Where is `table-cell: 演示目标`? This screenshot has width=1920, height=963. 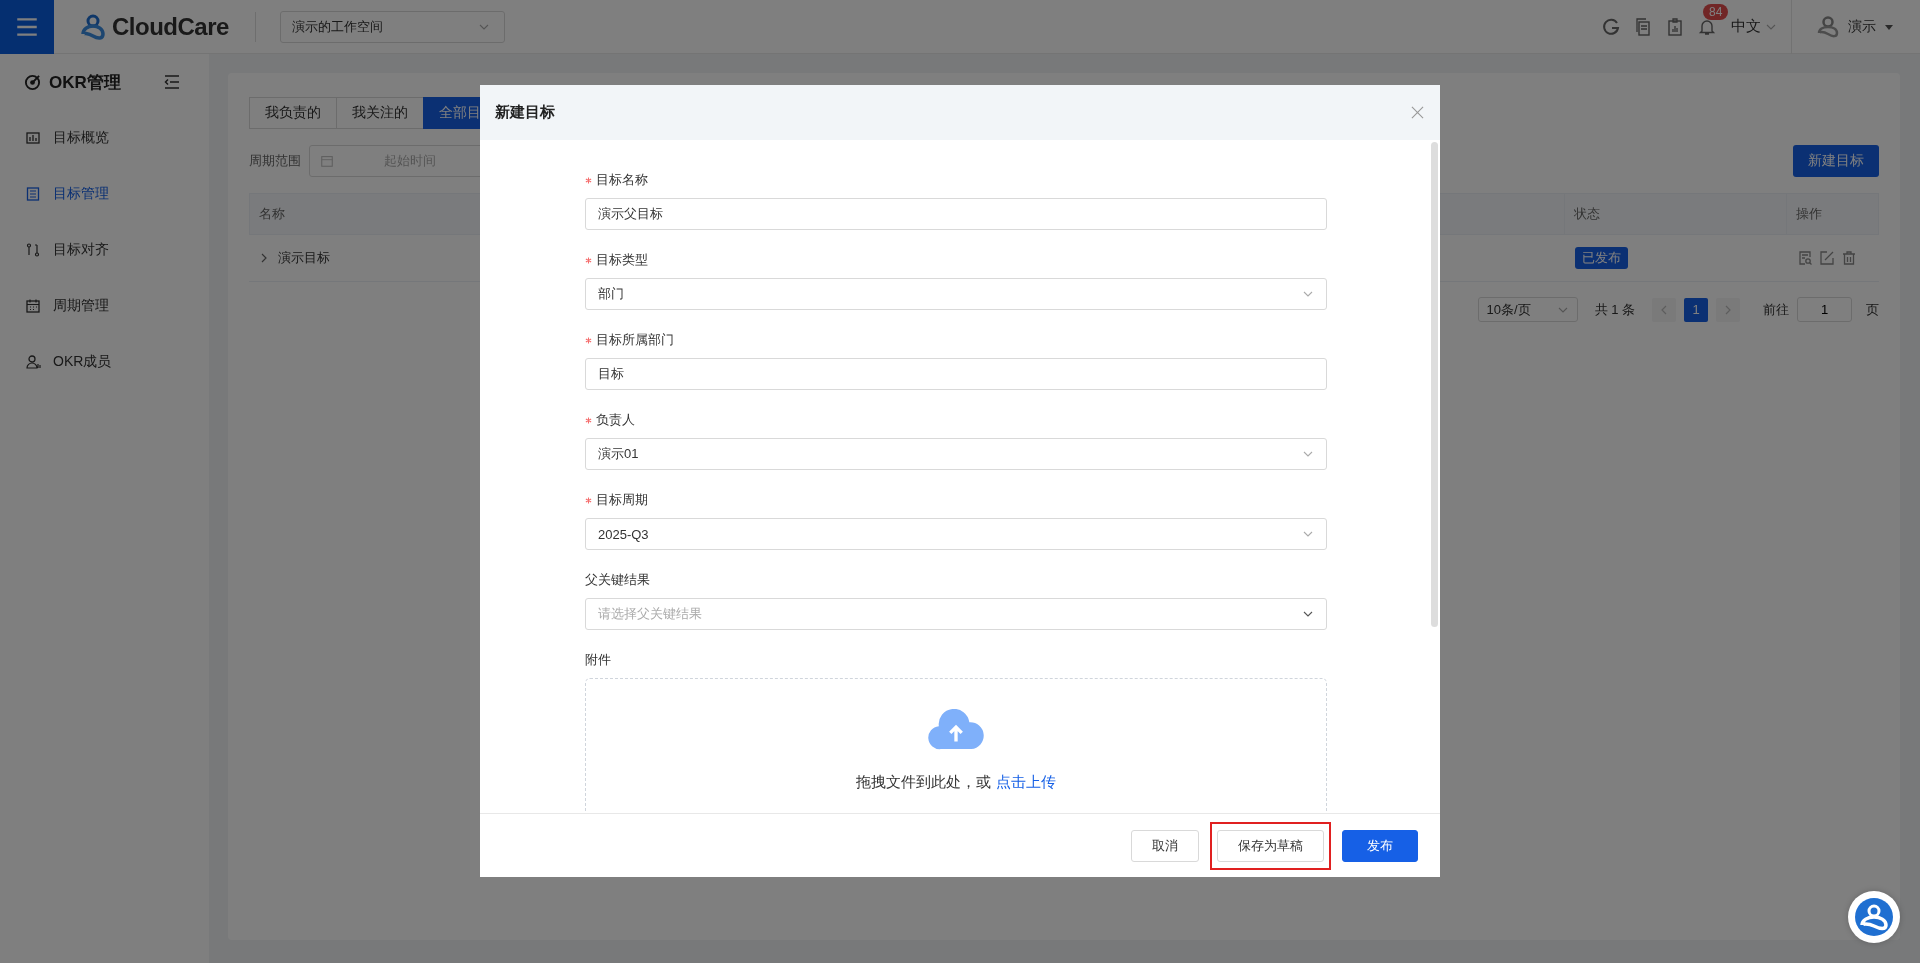
table-cell: 演示目标 is located at coordinates (304, 258).